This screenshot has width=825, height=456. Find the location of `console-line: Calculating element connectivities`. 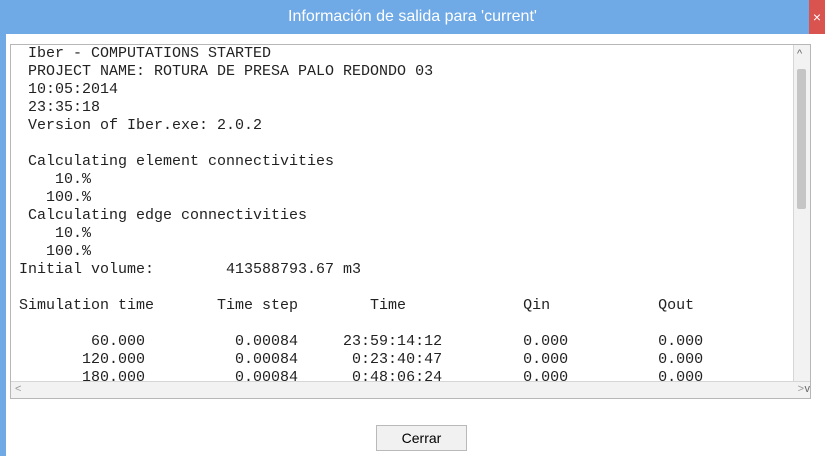

console-line: Calculating element connectivities is located at coordinates (177, 161).